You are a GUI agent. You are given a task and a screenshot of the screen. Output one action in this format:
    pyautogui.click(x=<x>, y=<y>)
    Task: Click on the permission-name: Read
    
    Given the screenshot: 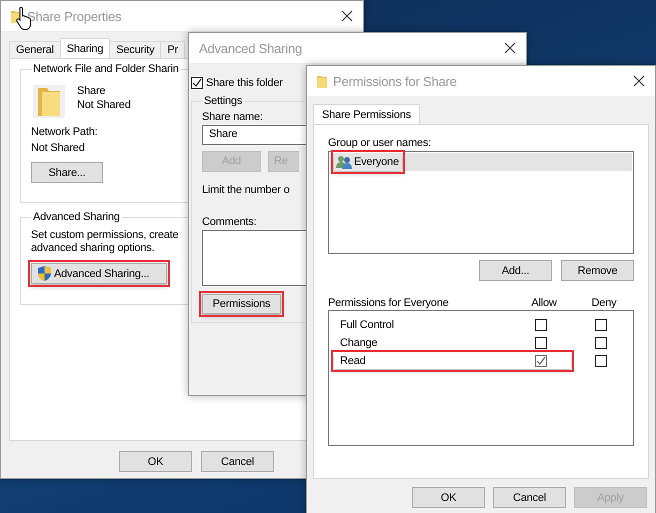 What is the action you would take?
    pyautogui.click(x=353, y=361)
    